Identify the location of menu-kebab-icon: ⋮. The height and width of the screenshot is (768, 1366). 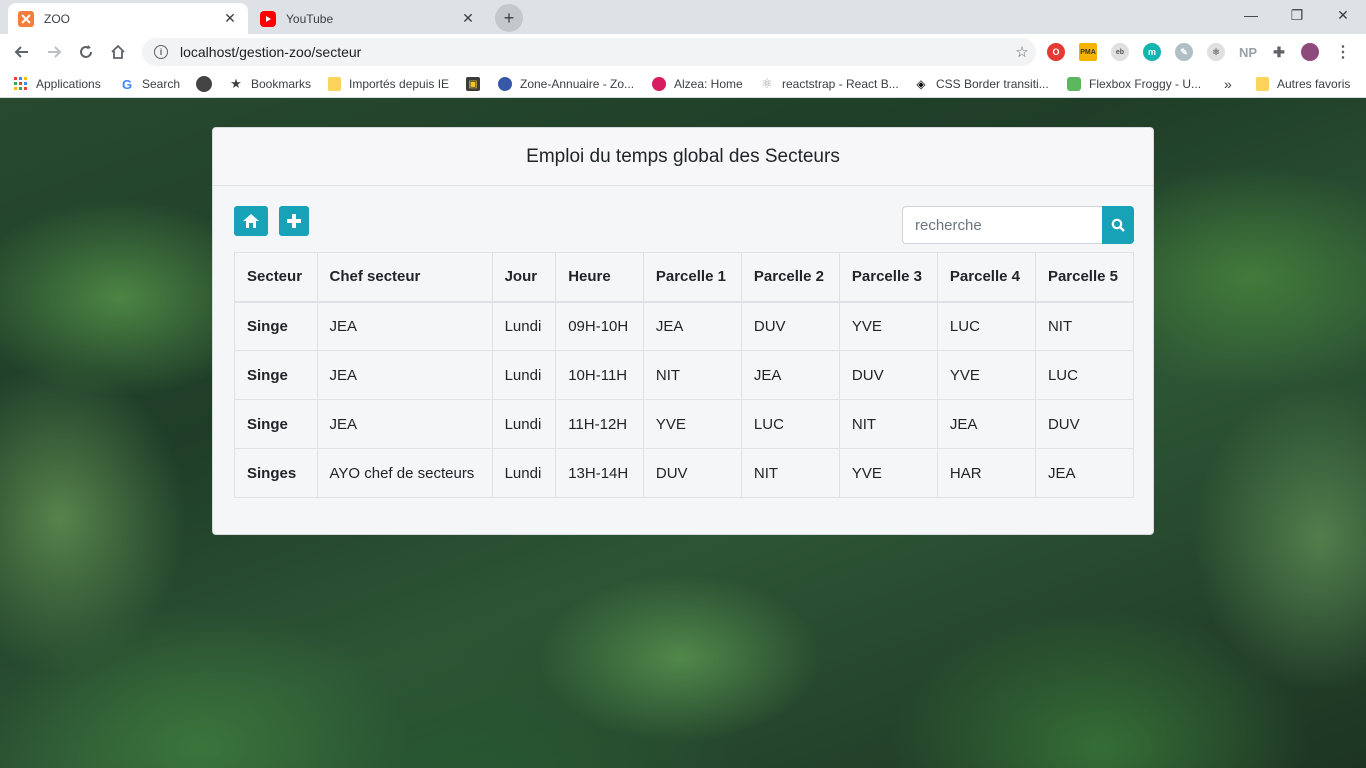
(1343, 52).